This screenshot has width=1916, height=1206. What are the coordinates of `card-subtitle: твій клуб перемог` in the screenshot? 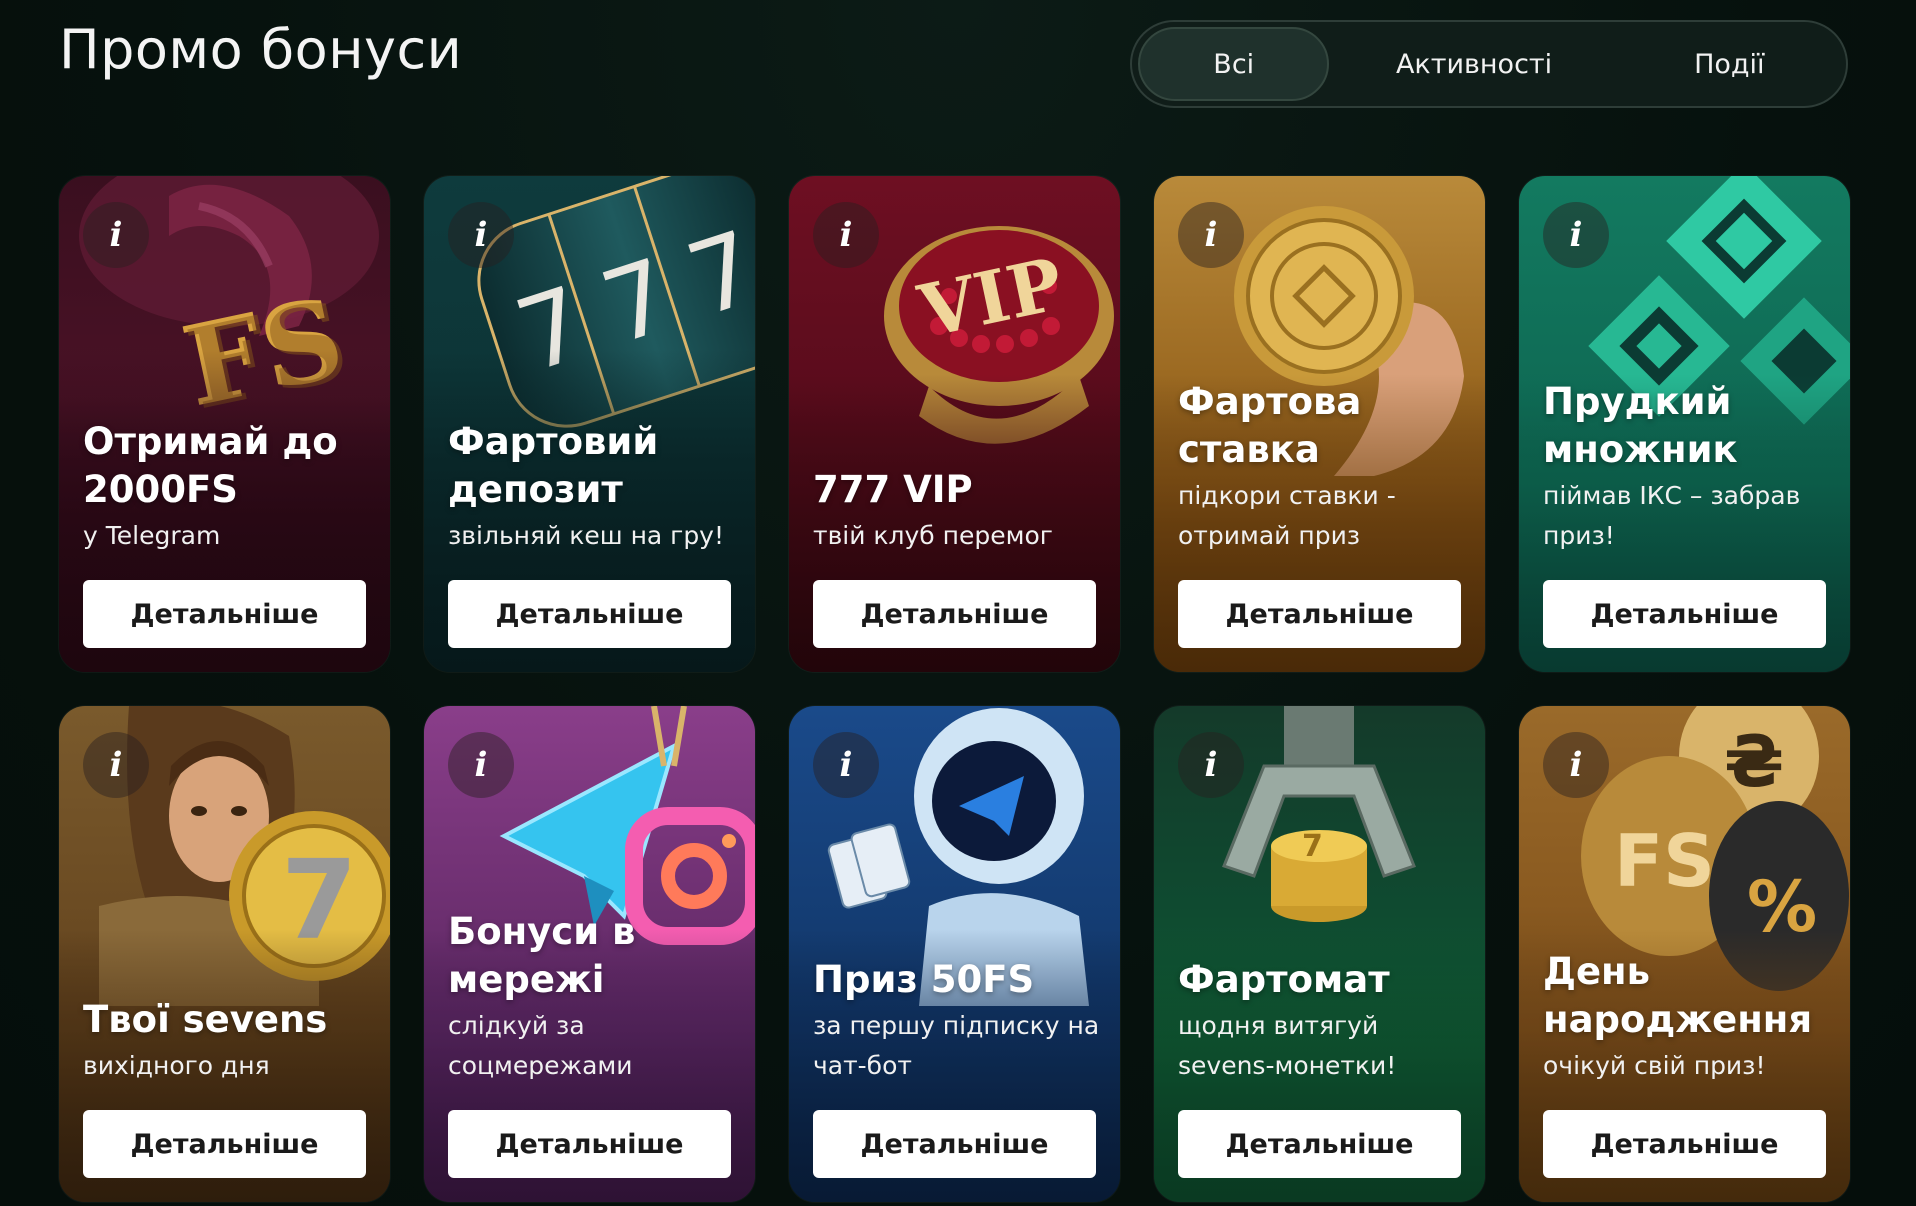 It's located at (933, 535).